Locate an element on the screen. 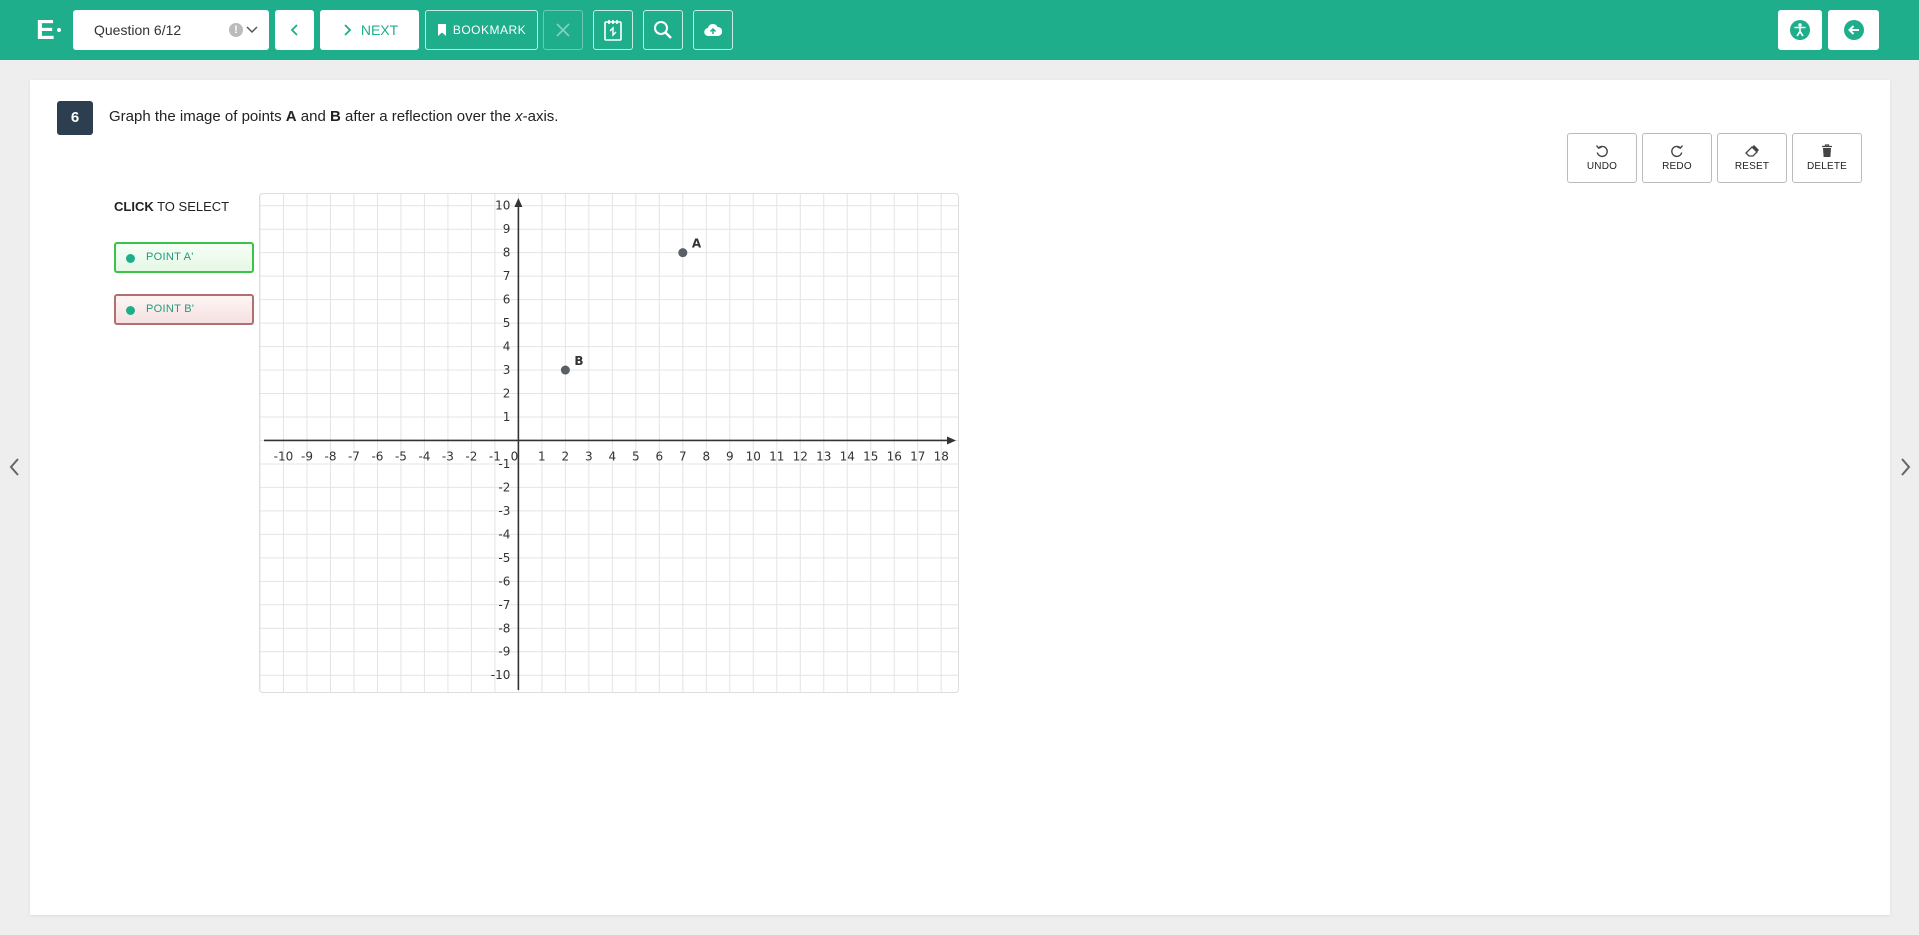 The height and width of the screenshot is (935, 1919). accessibility-icon is located at coordinates (1800, 30).